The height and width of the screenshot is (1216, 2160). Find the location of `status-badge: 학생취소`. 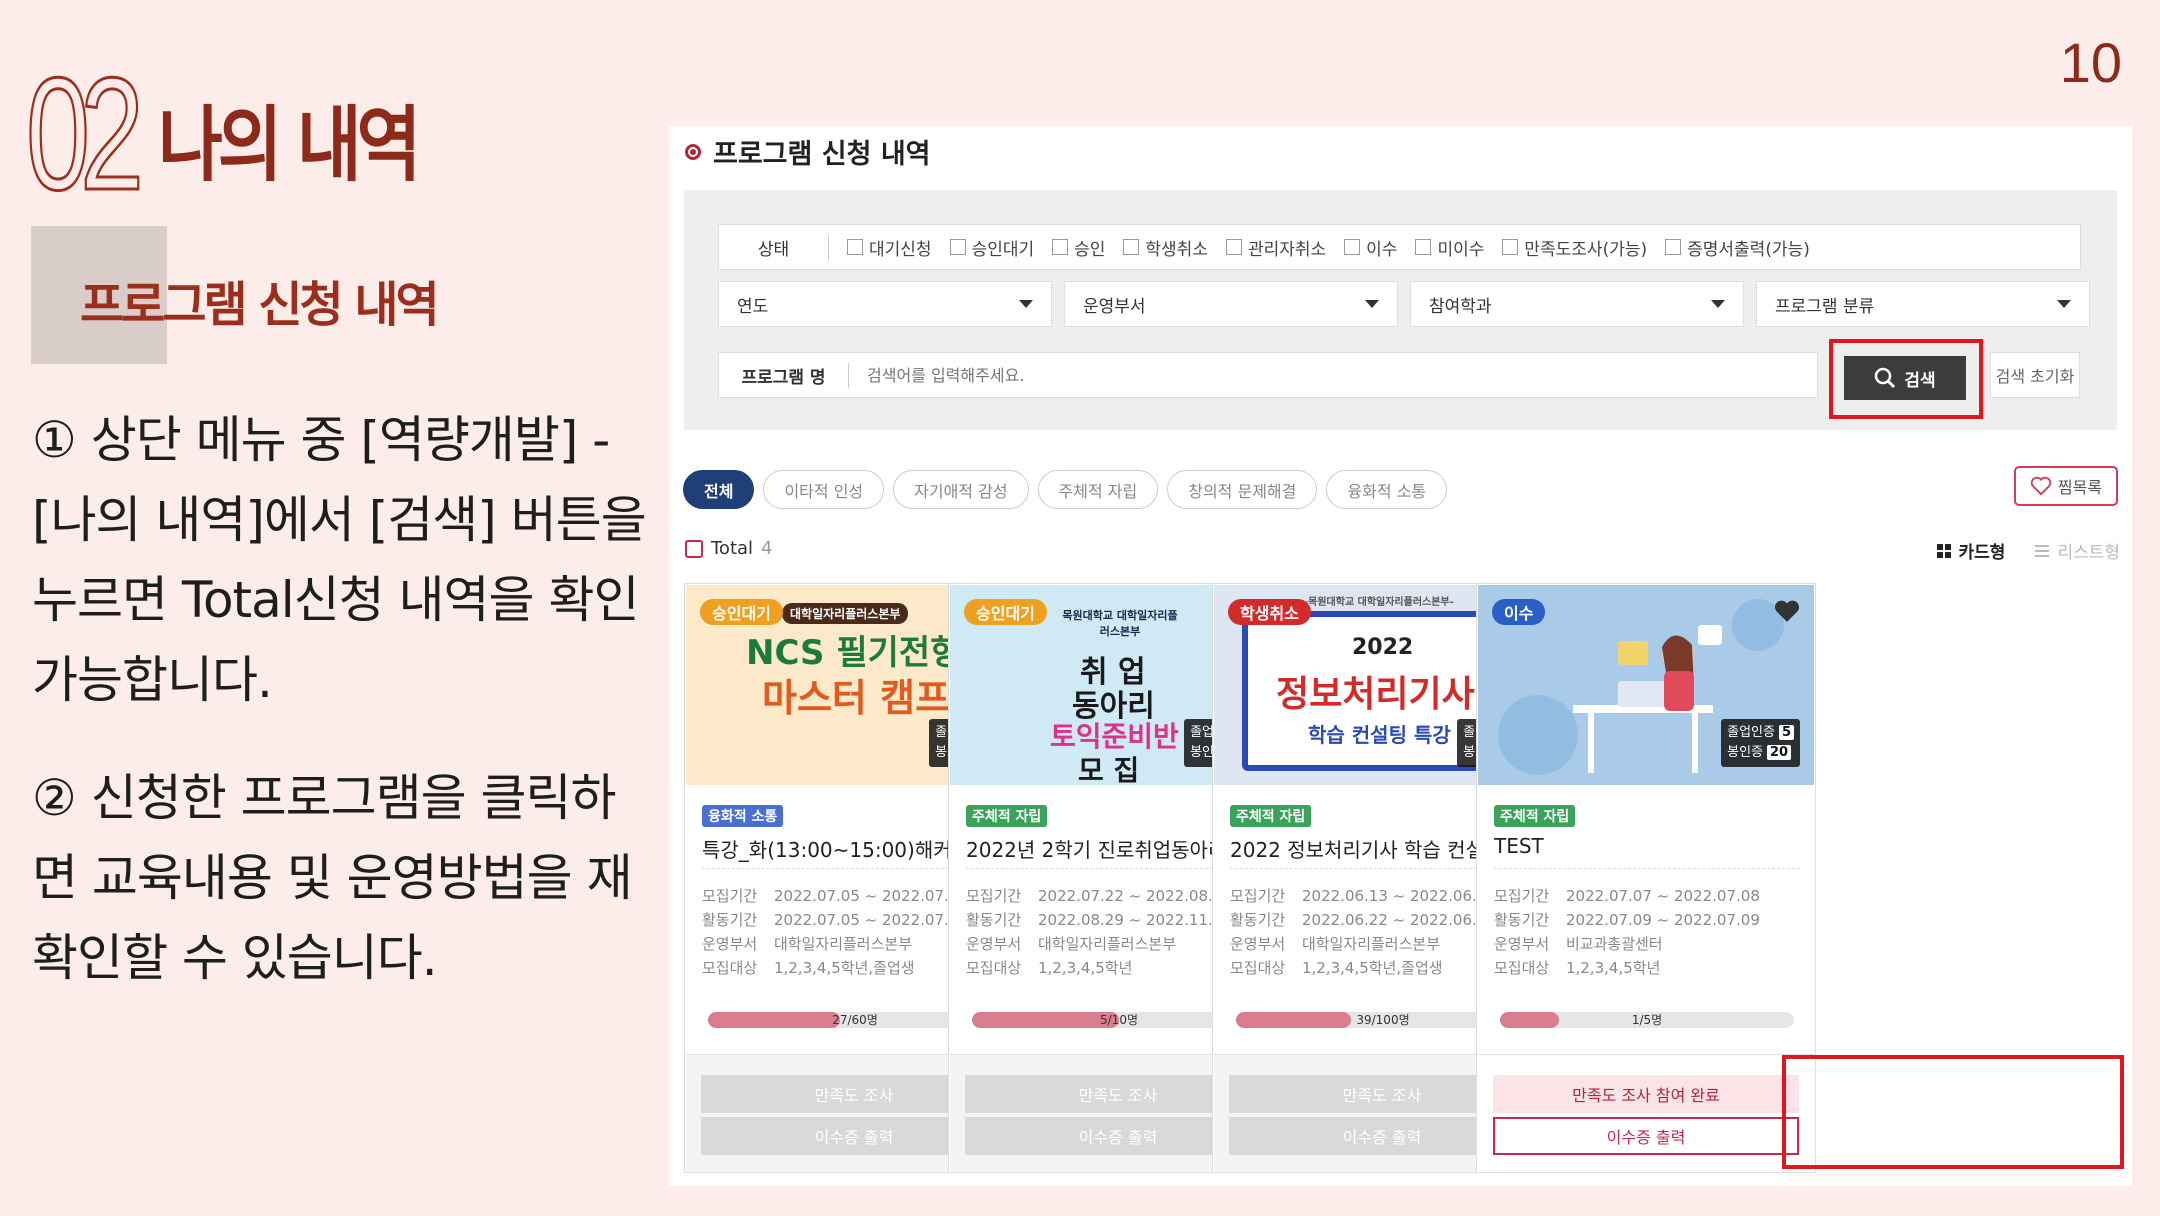

status-badge: 학생취소 is located at coordinates (1269, 612).